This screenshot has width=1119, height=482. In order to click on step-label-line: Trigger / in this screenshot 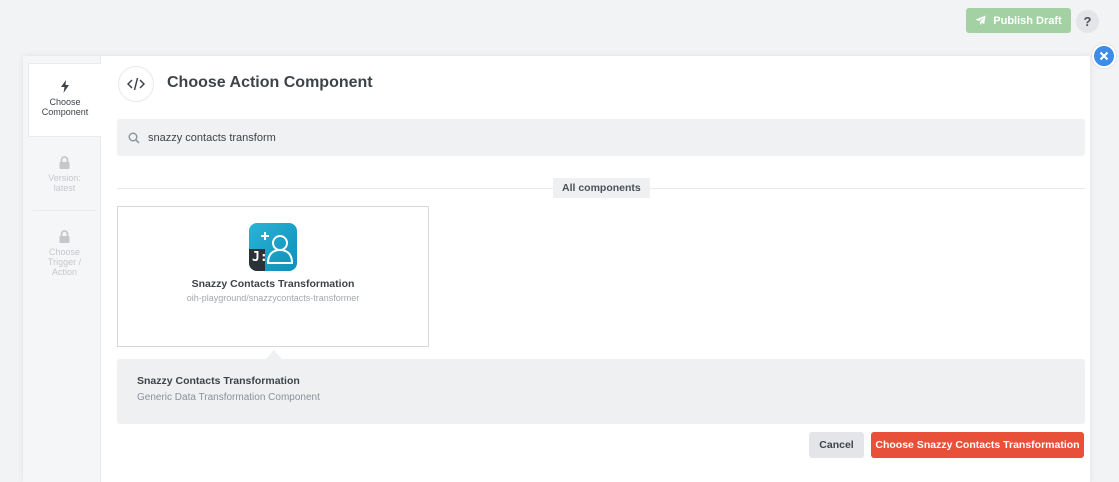, I will do `click(64, 262)`.